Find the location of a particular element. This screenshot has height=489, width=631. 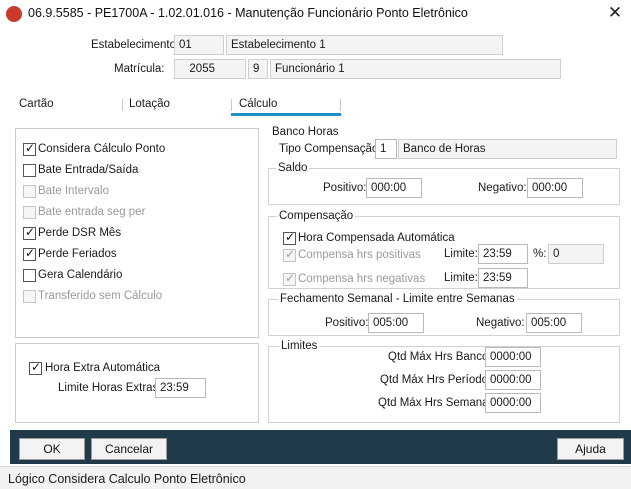

estabelecimento-name-field: Estabelecimento 1 is located at coordinates (364, 45).